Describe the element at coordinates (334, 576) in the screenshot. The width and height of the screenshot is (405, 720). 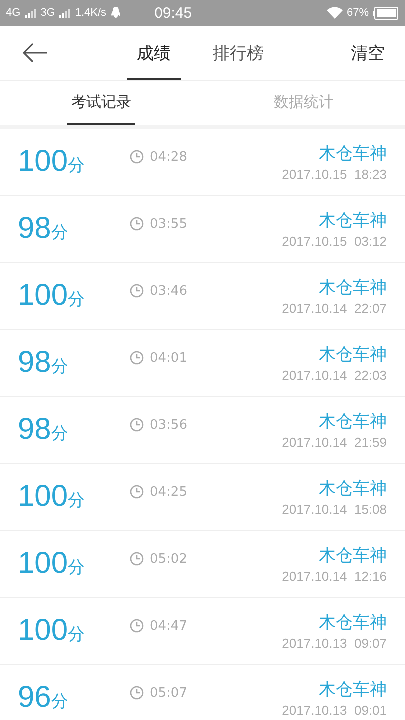
I see `date-time: 2017.10.14 12:16` at that location.